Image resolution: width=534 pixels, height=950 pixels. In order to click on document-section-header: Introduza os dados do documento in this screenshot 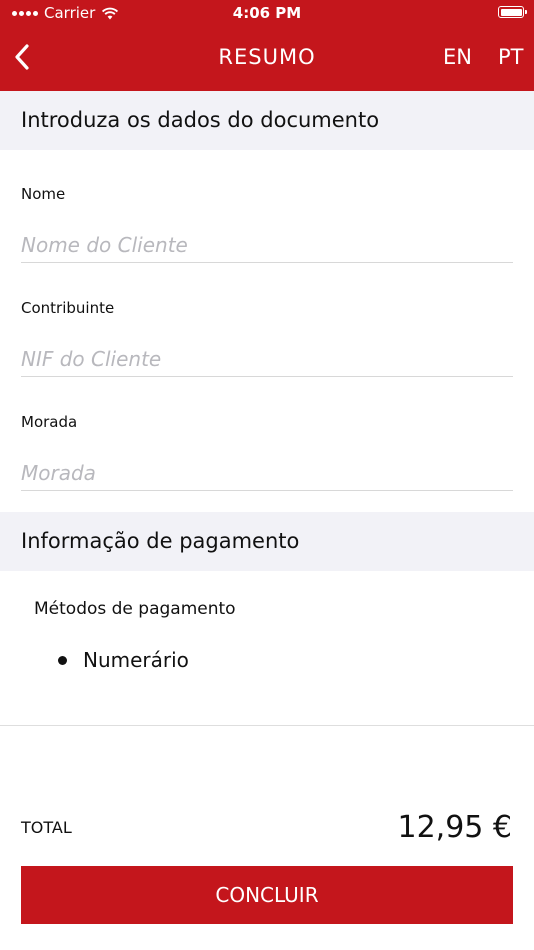, I will do `click(267, 120)`.